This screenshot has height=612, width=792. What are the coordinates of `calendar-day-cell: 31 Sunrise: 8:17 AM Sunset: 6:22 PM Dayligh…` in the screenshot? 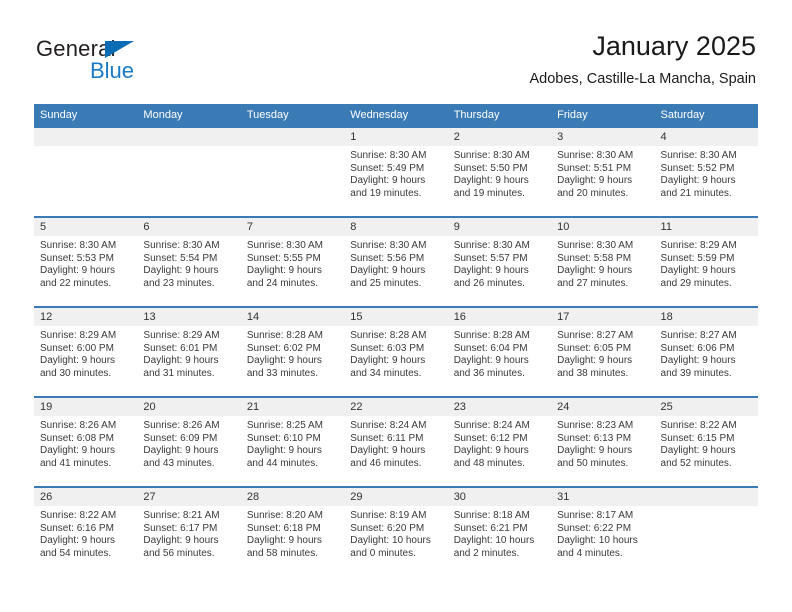 It's located at (603, 532).